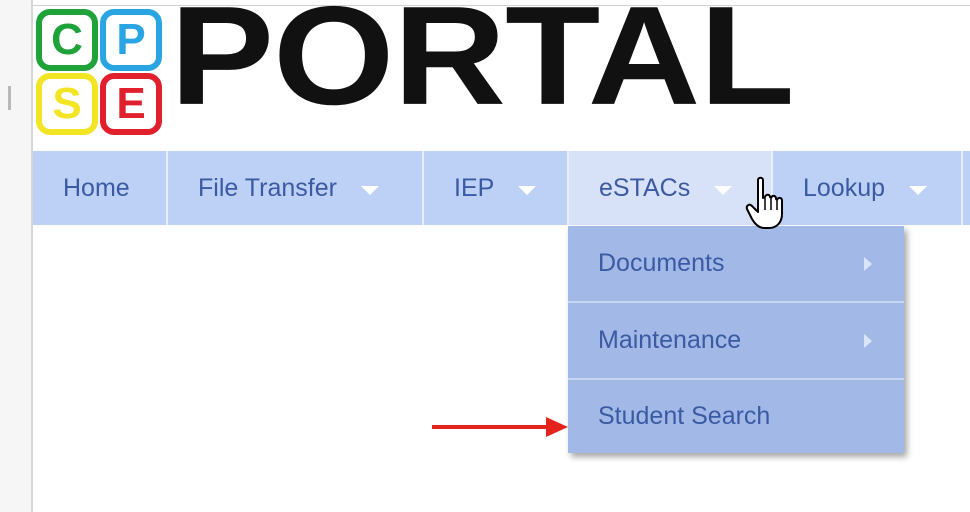  What do you see at coordinates (844, 187) in the screenshot?
I see `nav-item-label: Lookup` at bounding box center [844, 187].